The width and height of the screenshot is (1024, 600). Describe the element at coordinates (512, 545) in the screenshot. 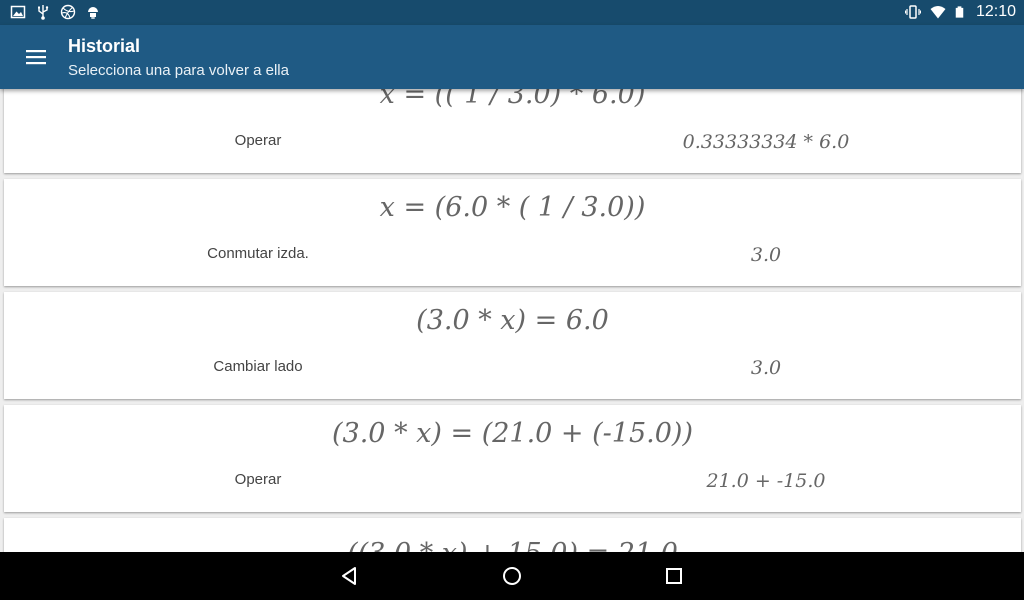

I see `history-expression: ((3.0 * x) + 15.0) = 21.0` at that location.